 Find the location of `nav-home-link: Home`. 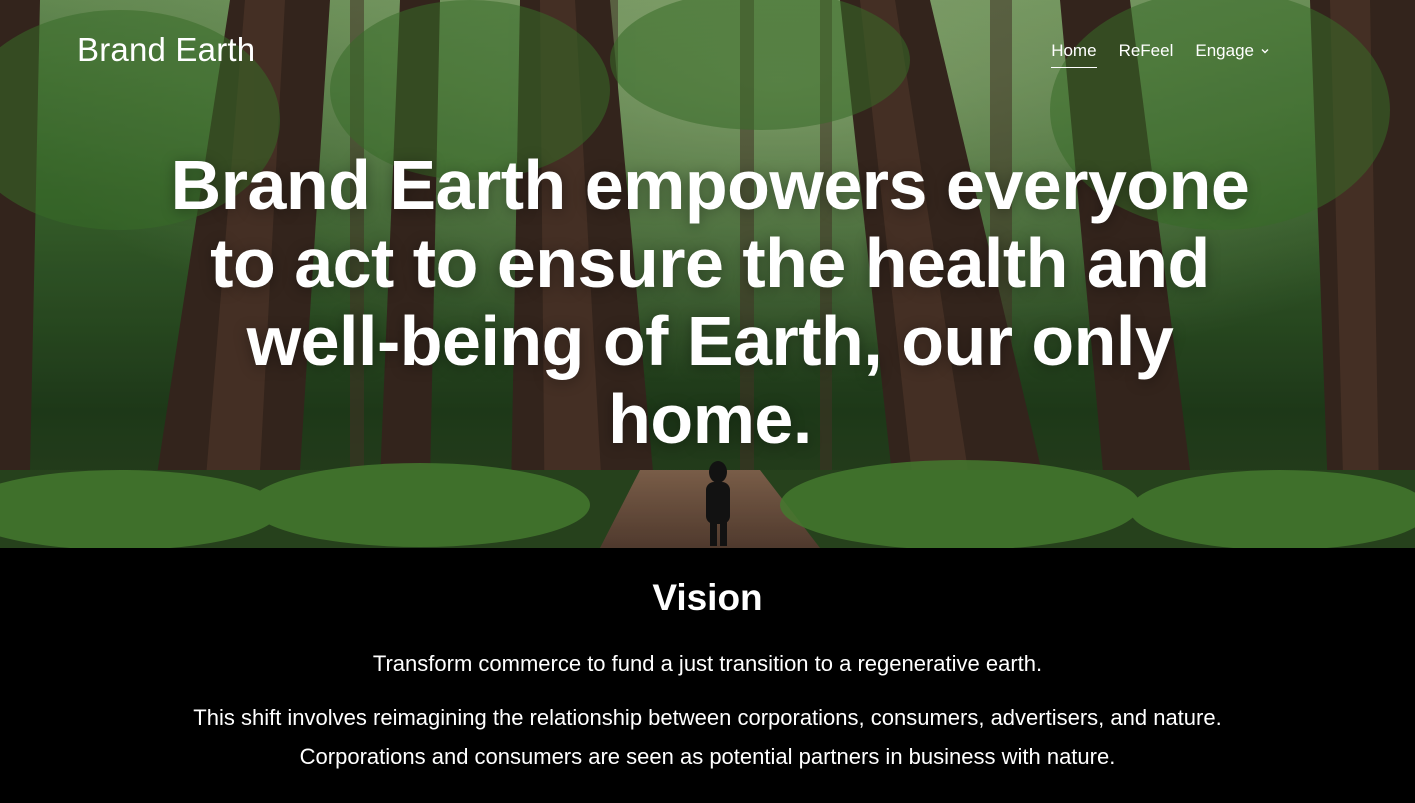

nav-home-link: Home is located at coordinates (1074, 54).